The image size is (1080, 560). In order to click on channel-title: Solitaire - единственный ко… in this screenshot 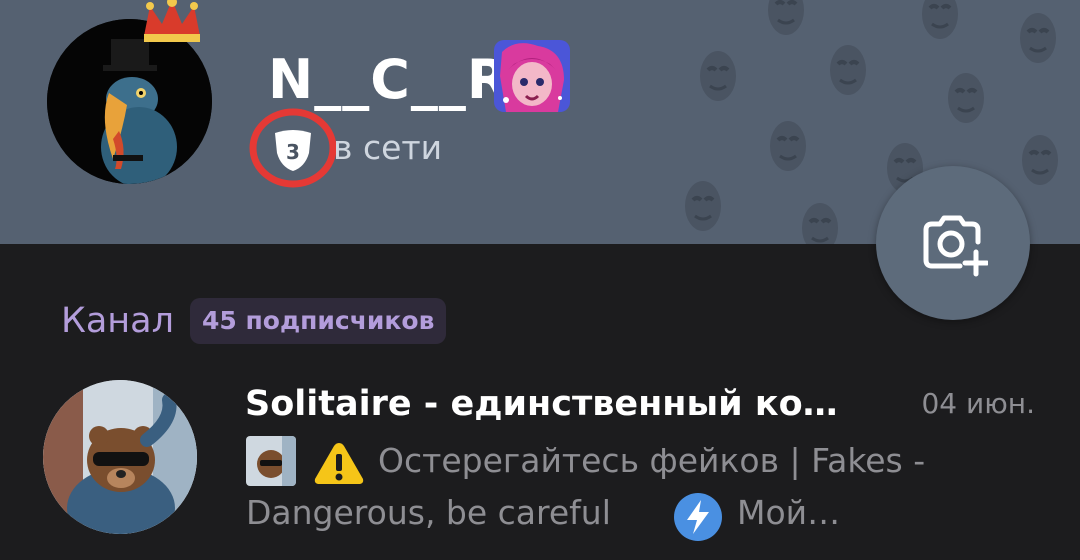, I will do `click(541, 404)`.